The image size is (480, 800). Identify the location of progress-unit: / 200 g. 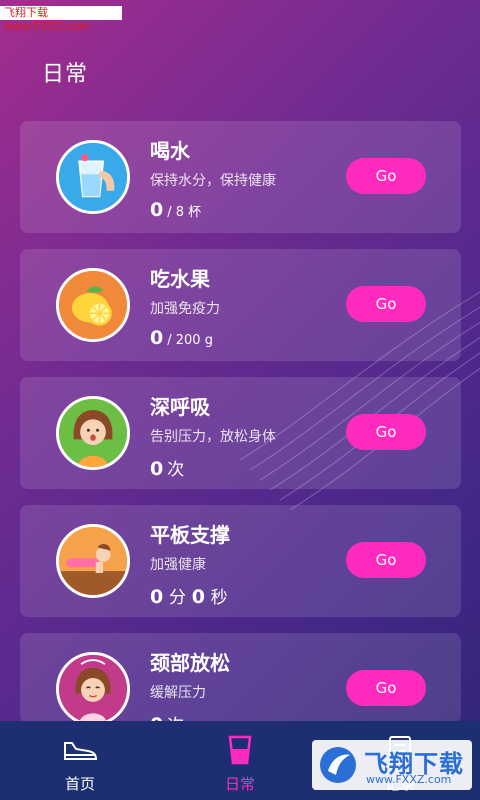
(190, 340).